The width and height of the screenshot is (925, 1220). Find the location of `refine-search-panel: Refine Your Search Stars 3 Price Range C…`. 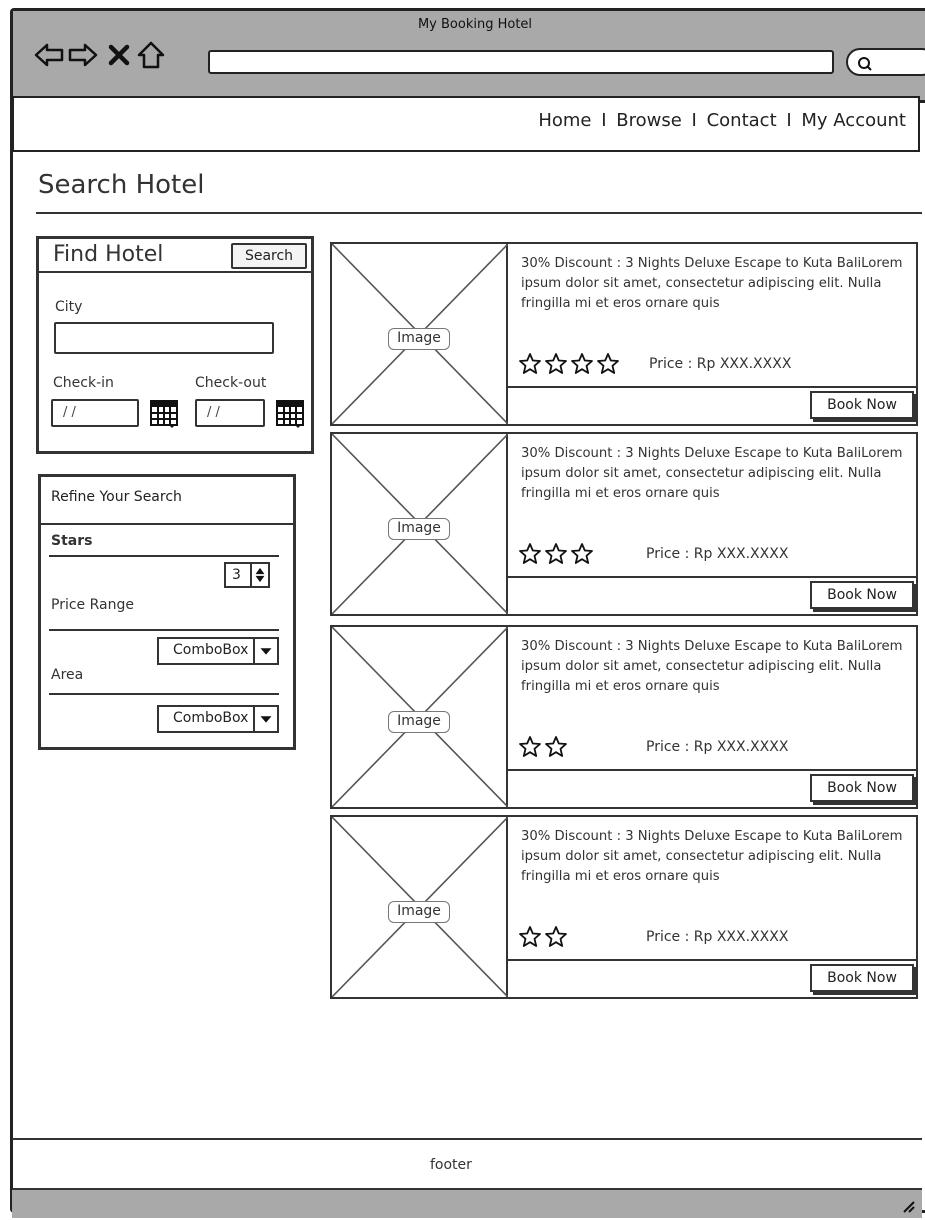

refine-search-panel: Refine Your Search Stars 3 Price Range C… is located at coordinates (167, 612).